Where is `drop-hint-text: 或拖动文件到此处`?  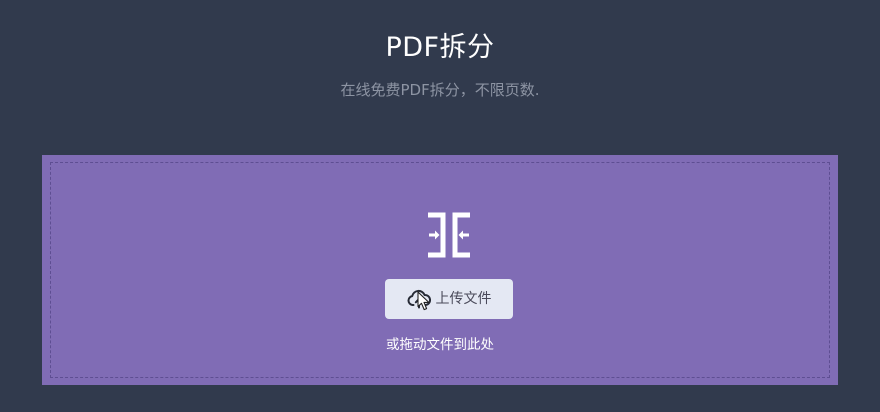
drop-hint-text: 或拖动文件到此处 is located at coordinates (440, 345).